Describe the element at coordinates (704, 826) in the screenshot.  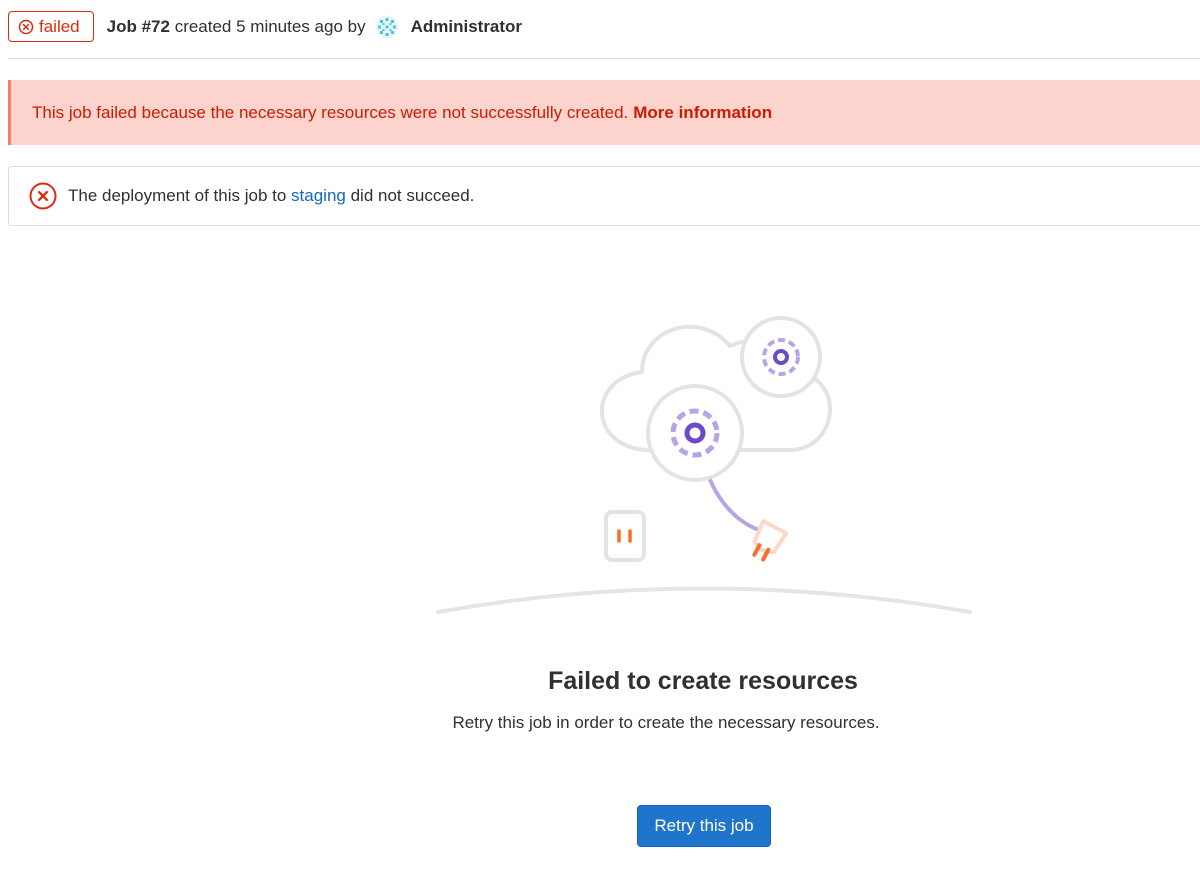
I see `retry-job-button: Retry this job` at that location.